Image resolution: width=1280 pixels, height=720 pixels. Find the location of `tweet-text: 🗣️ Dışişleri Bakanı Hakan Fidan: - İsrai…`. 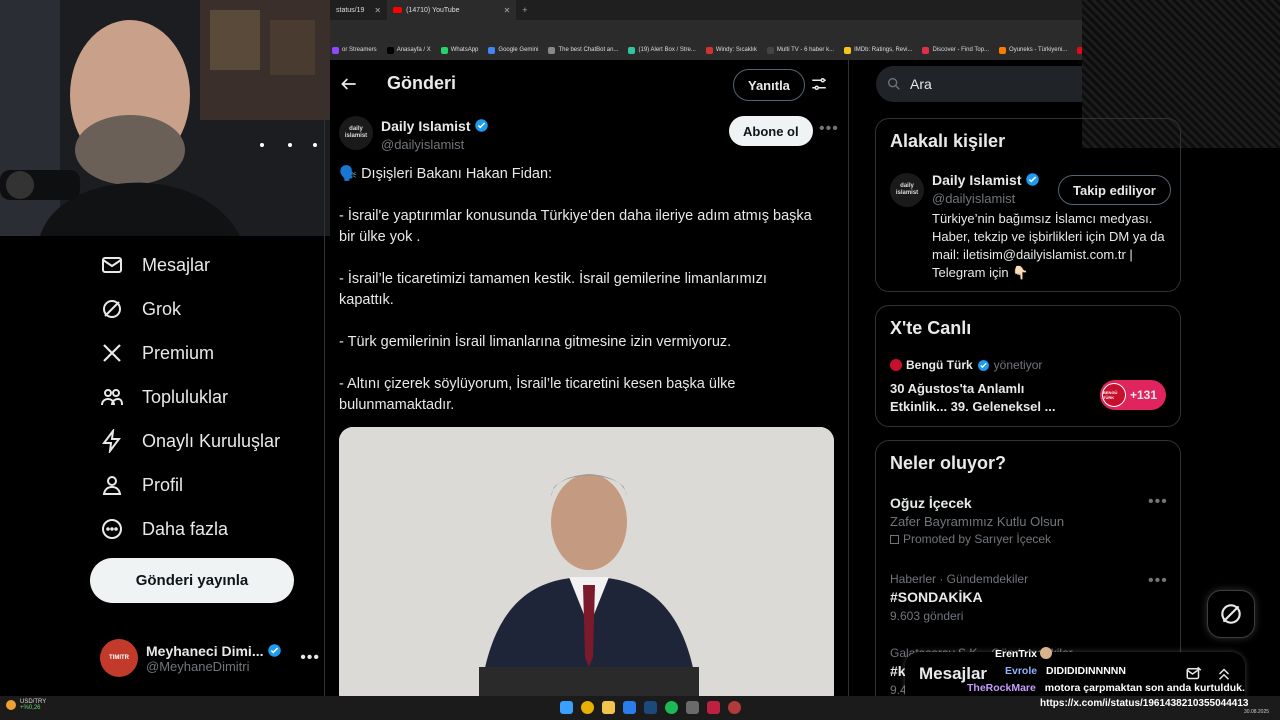

tweet-text: 🗣️ Dışişleri Bakanı Hakan Fidan: - İsrai… is located at coordinates (579, 290).